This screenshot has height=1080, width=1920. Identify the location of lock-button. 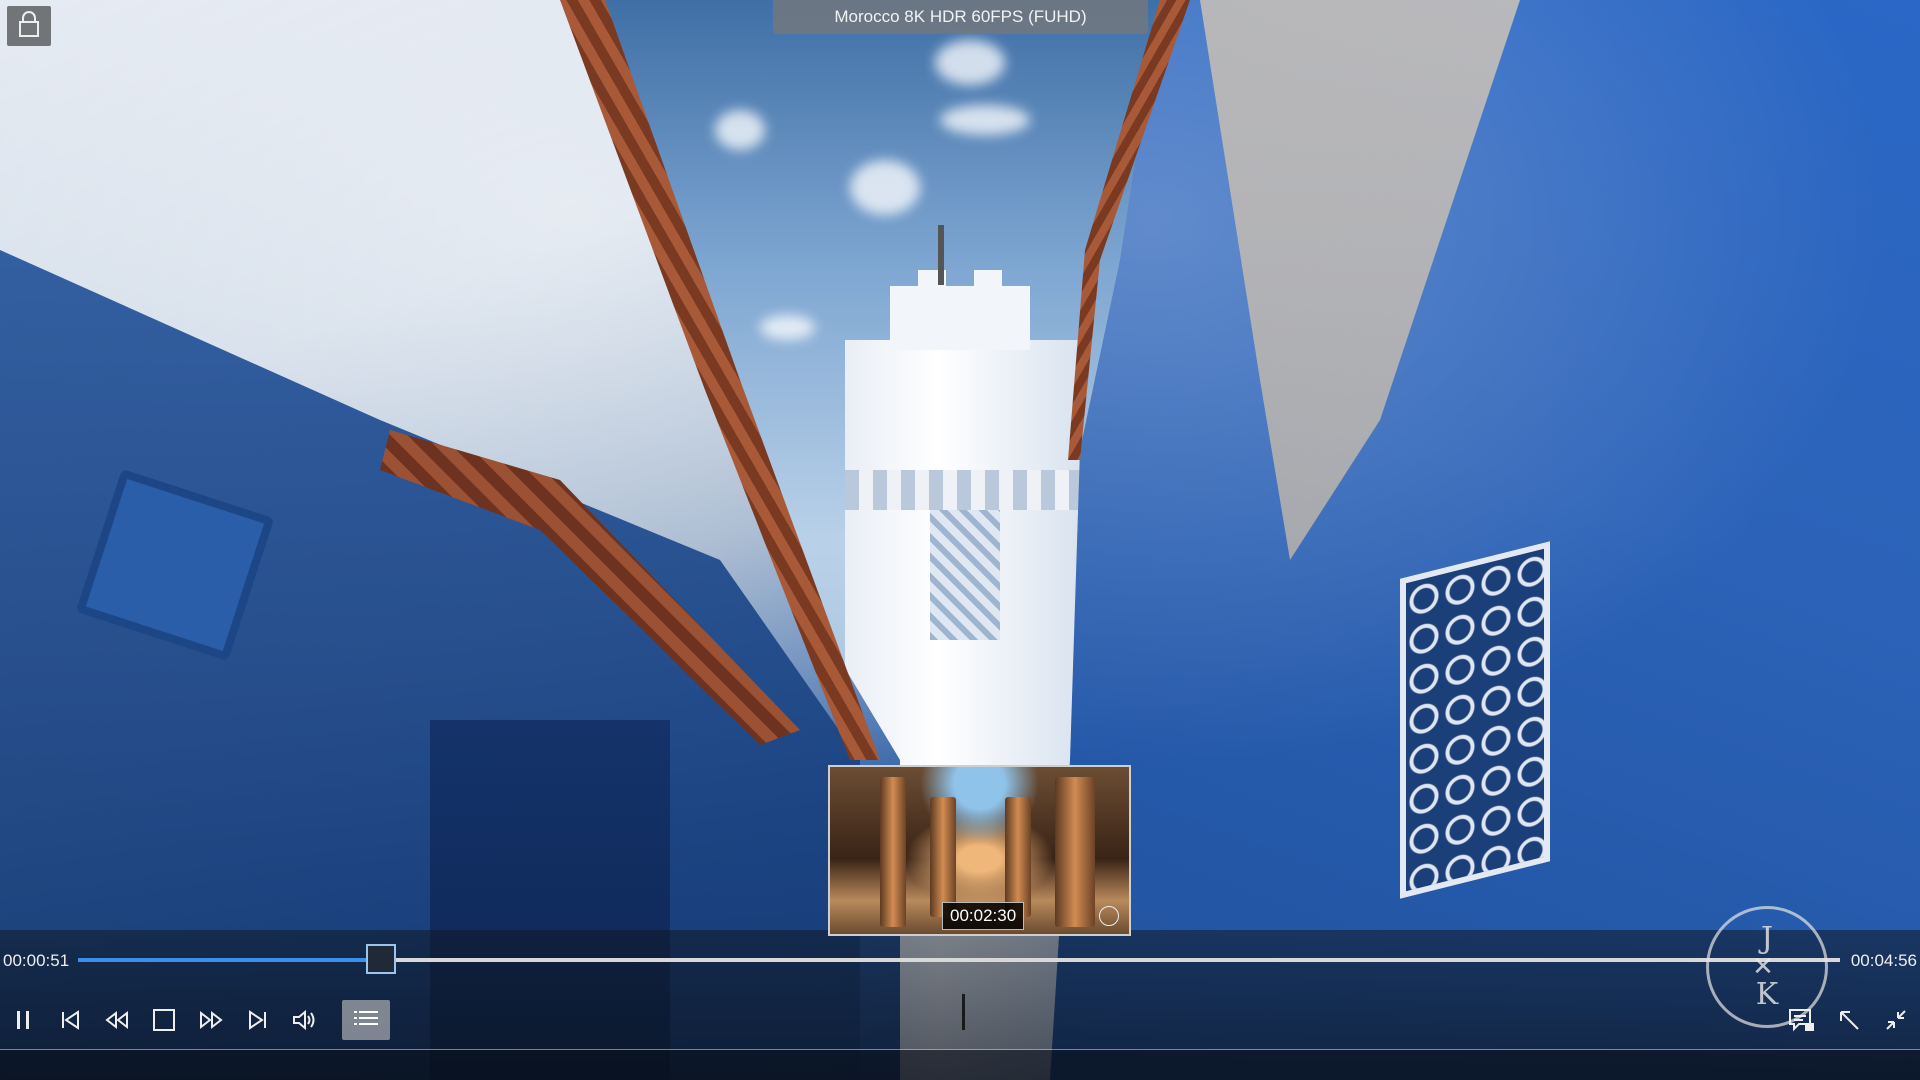
(29, 26).